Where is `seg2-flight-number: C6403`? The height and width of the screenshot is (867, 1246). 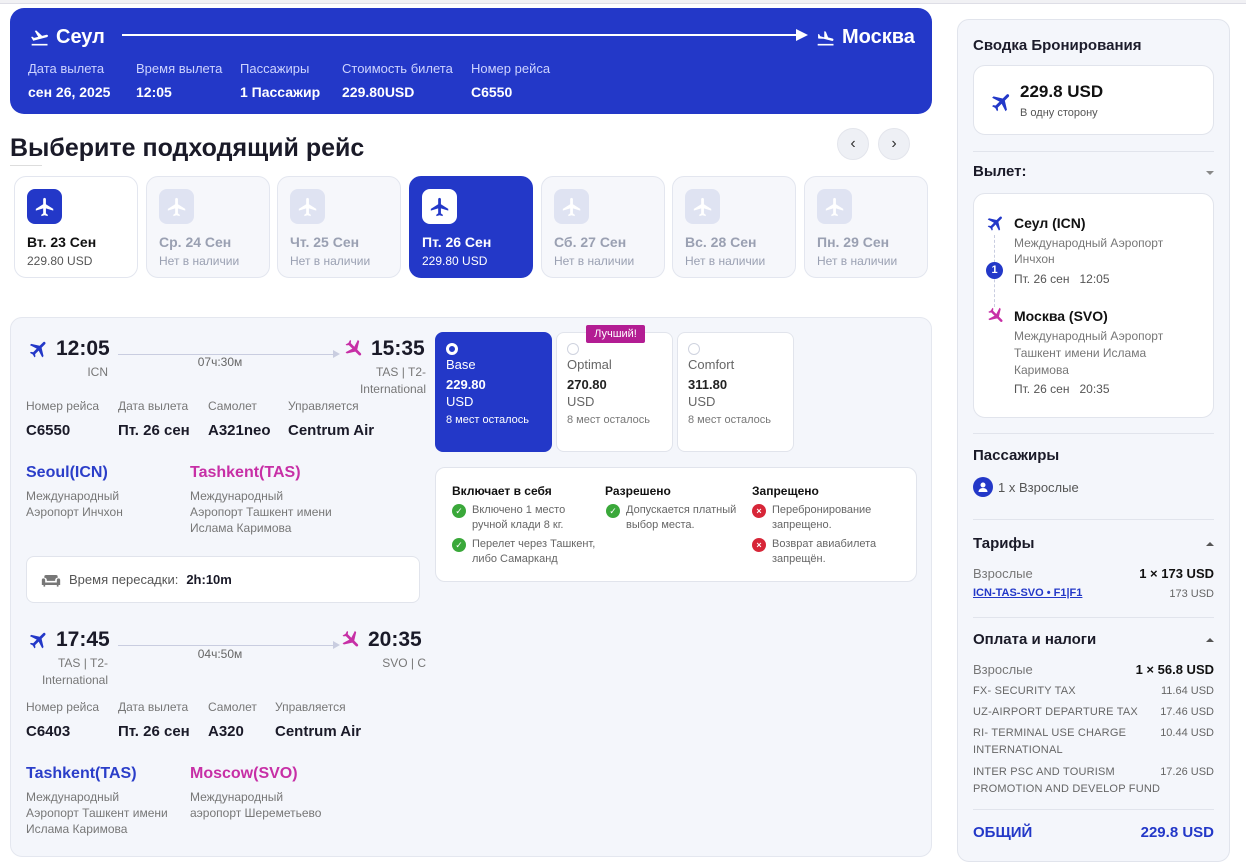
seg2-flight-number: C6403 is located at coordinates (48, 731).